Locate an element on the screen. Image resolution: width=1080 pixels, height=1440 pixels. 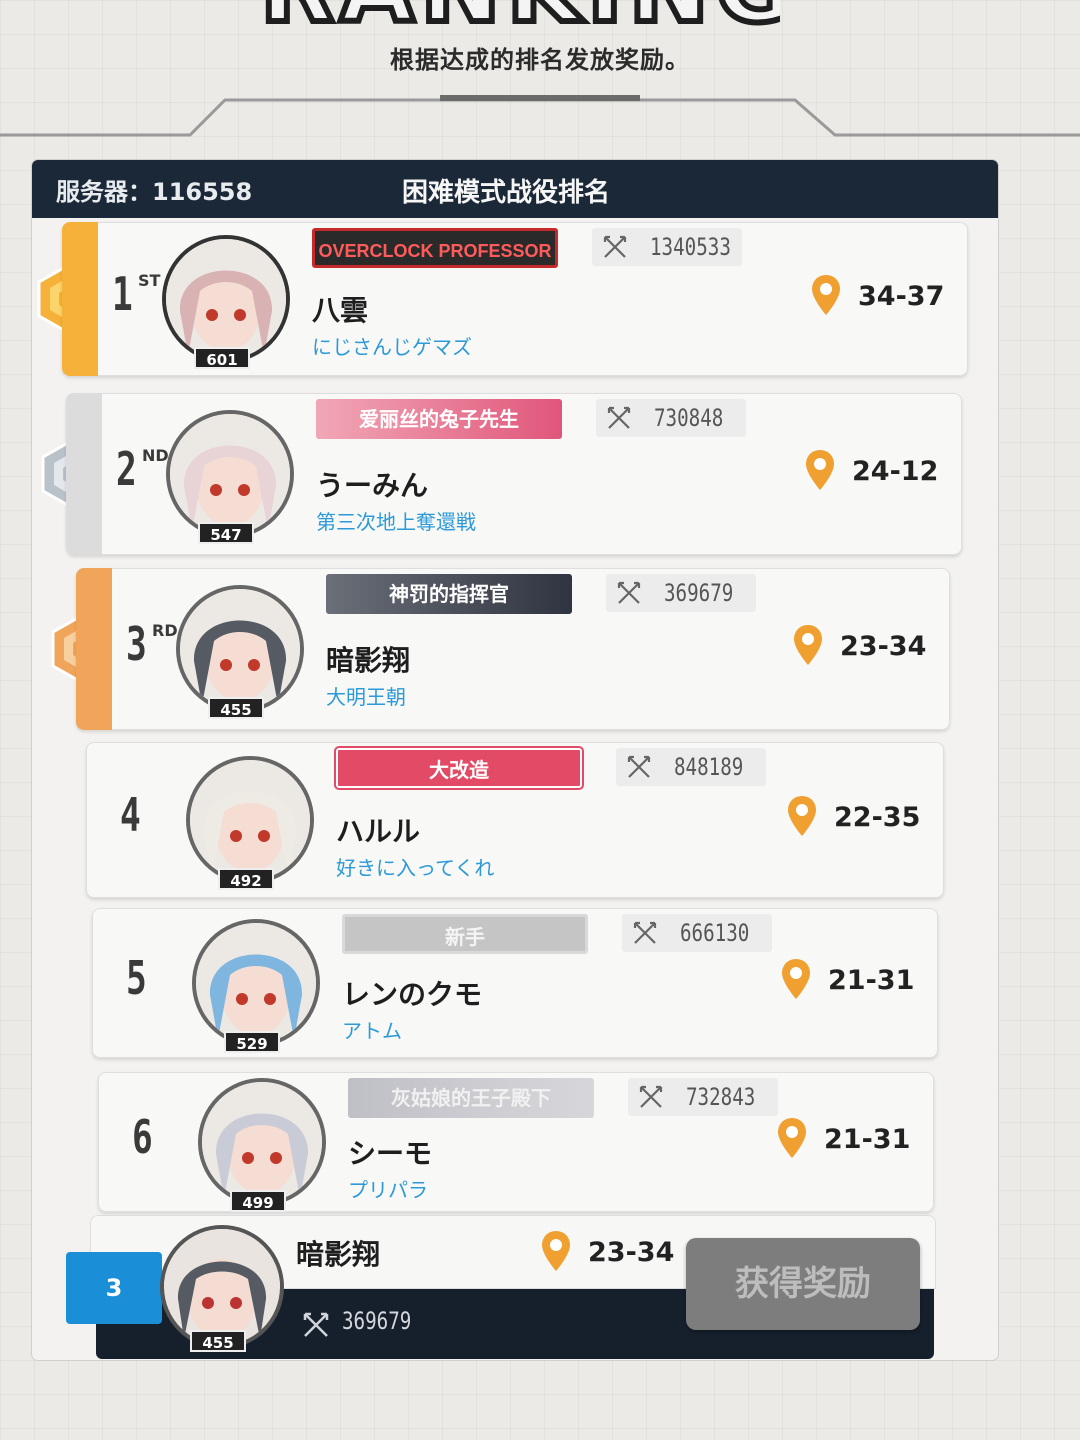
self-power-value: 369679 is located at coordinates (377, 1321).